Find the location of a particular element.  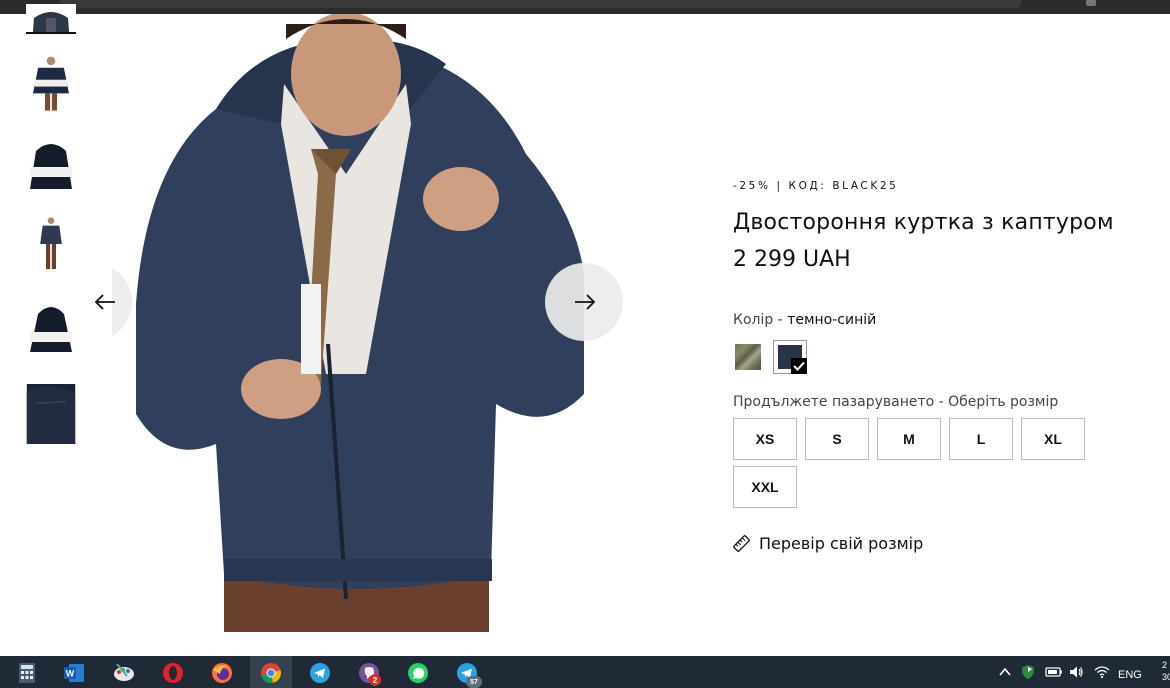

clock-date: 30 is located at coordinates (1166, 677).